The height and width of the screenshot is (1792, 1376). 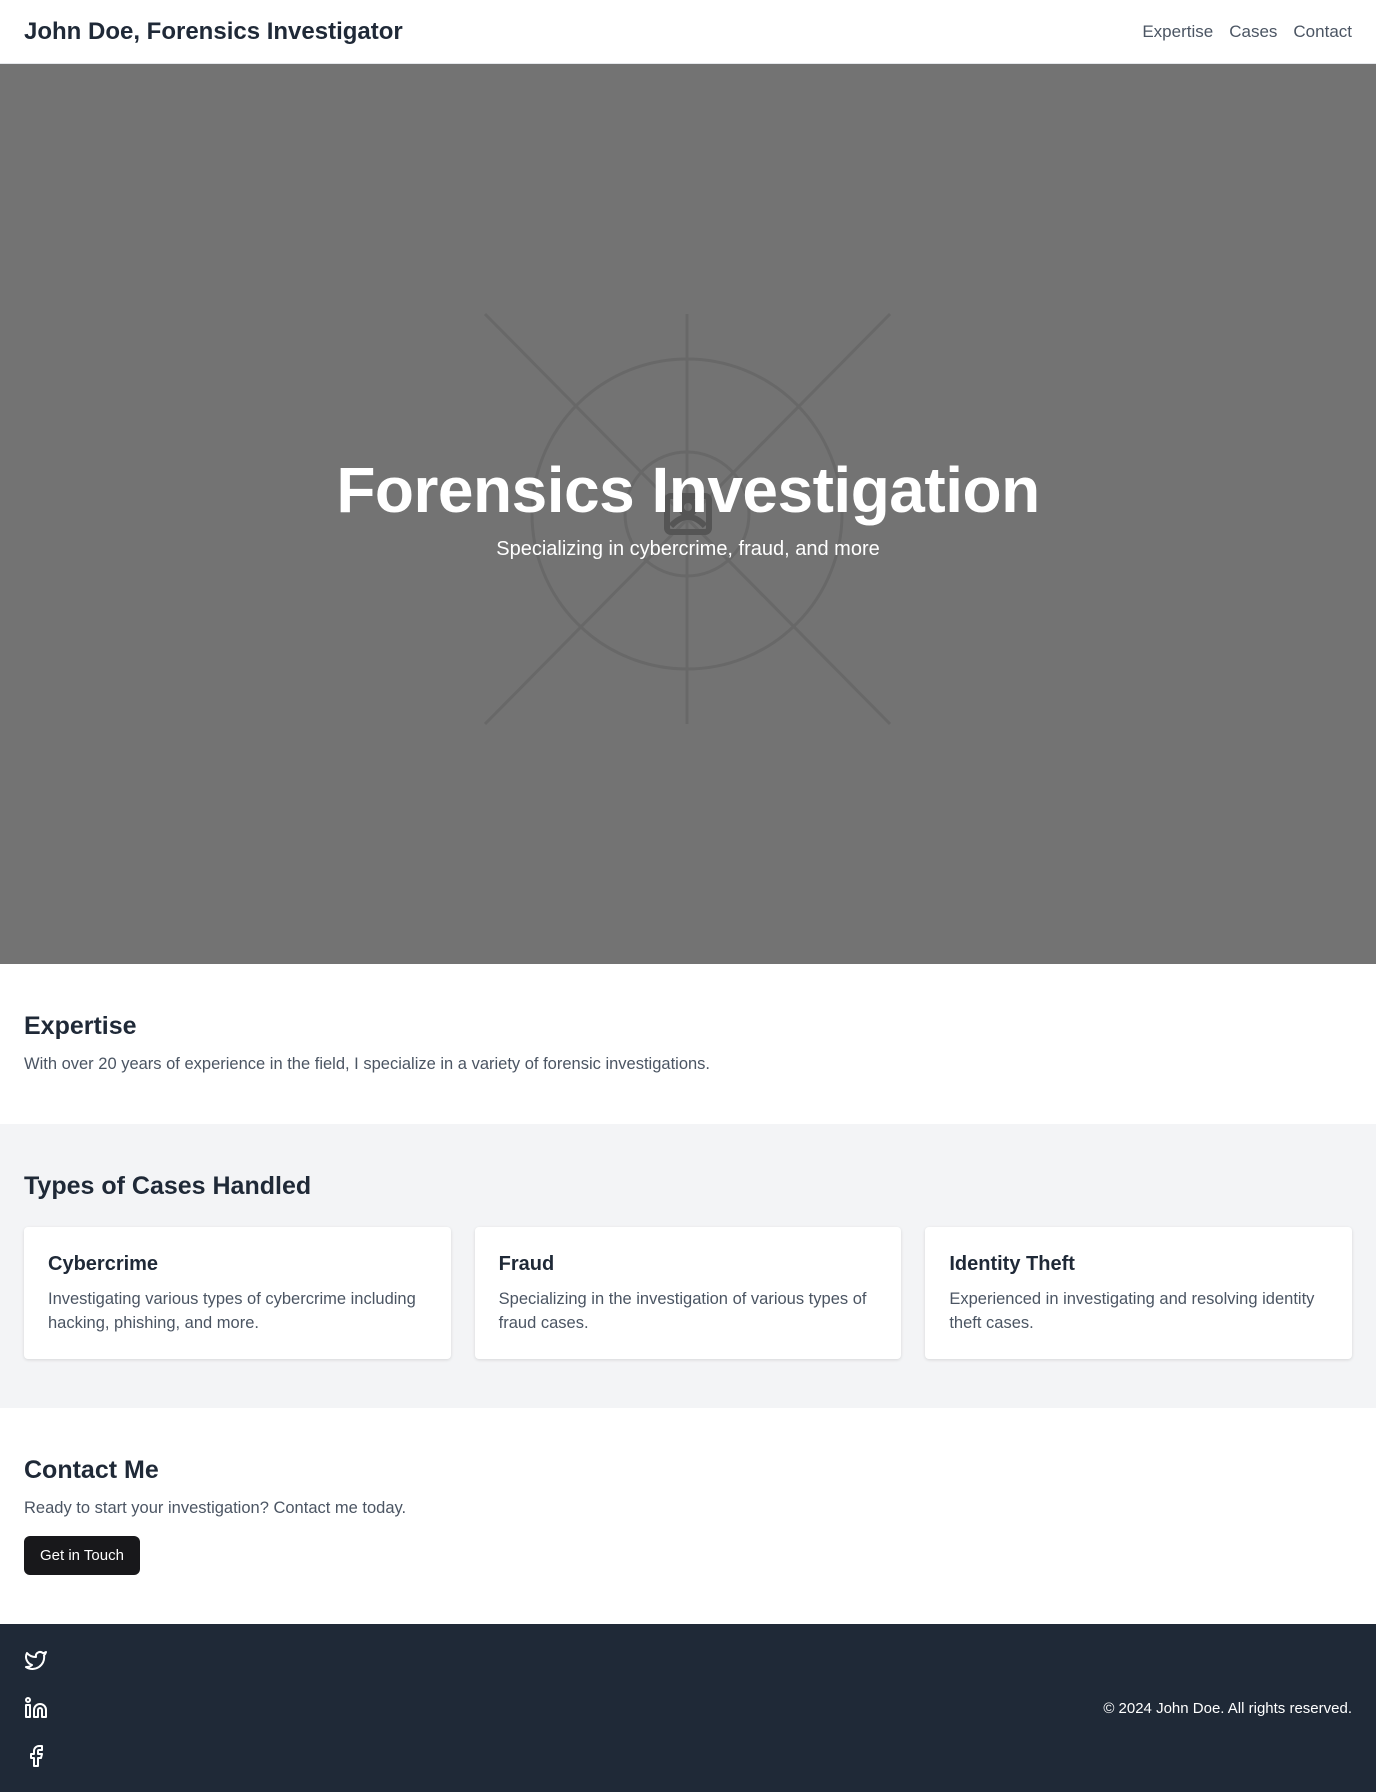 I want to click on twitter-icon, so click(x=36, y=1660).